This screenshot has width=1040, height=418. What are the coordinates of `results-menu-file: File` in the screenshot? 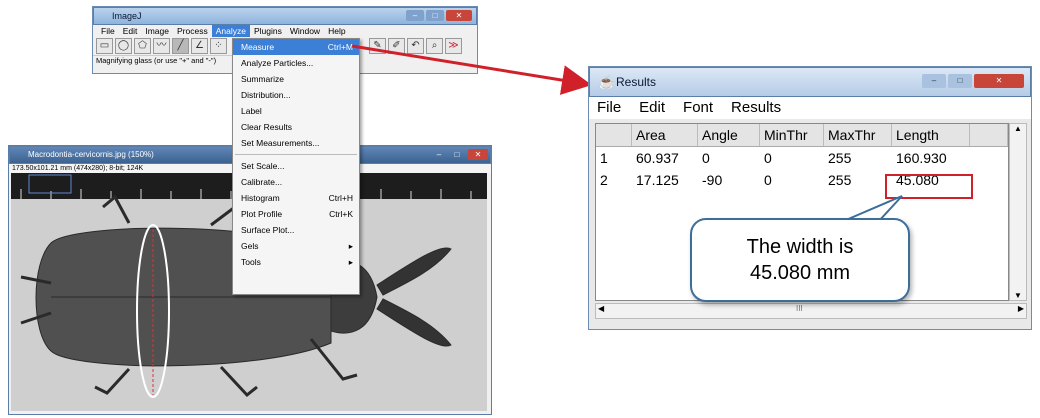 It's located at (618, 108).